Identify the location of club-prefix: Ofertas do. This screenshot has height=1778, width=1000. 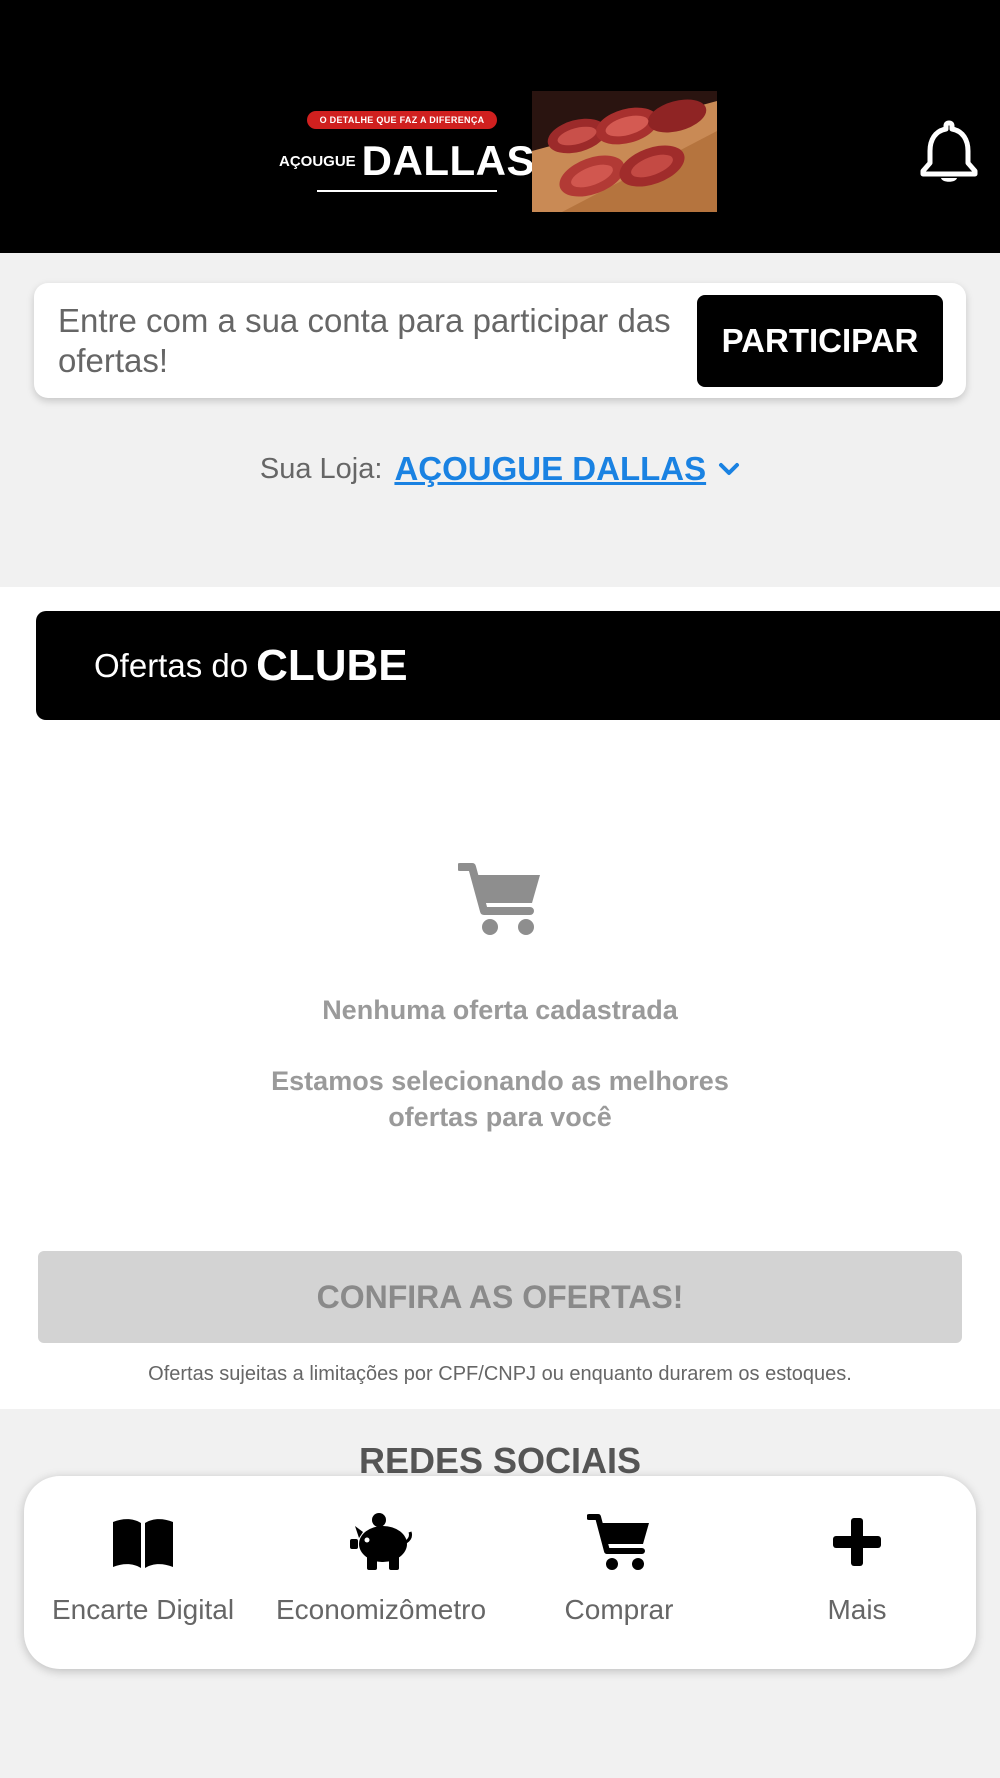
(171, 665).